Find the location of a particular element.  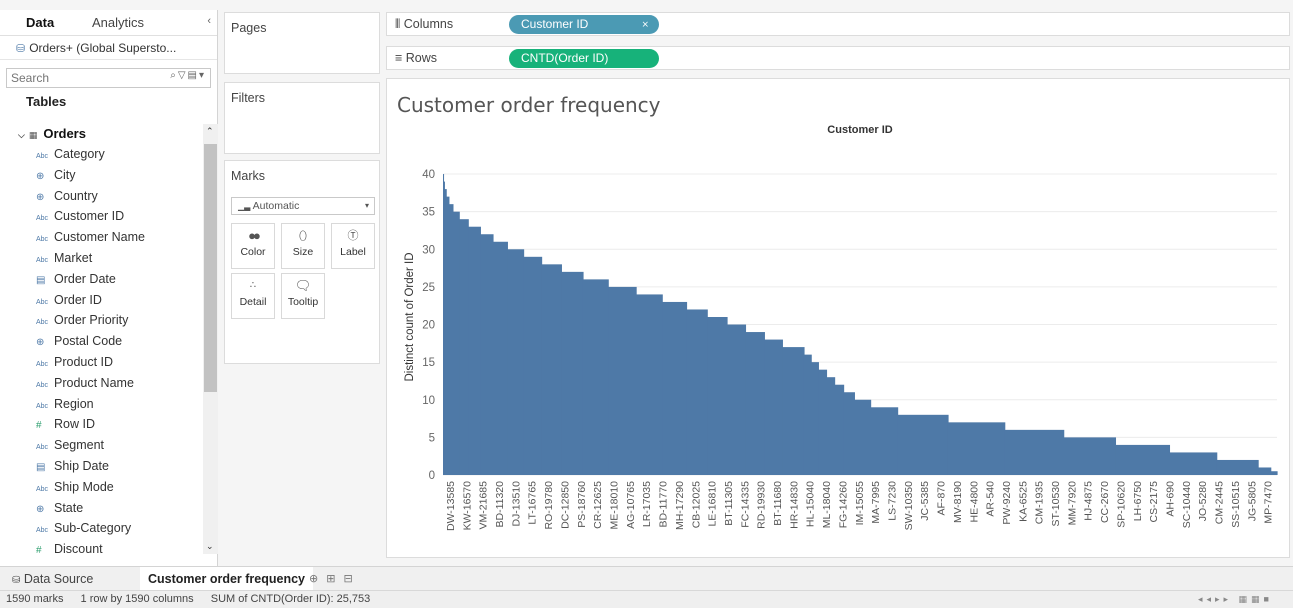

color-button: ●● Color is located at coordinates (253, 246).